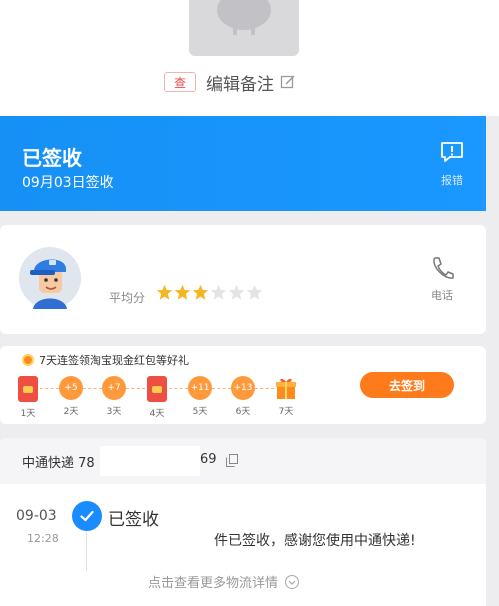 This screenshot has width=499, height=606. I want to click on signed-date: 09月03日签收, so click(68, 183).